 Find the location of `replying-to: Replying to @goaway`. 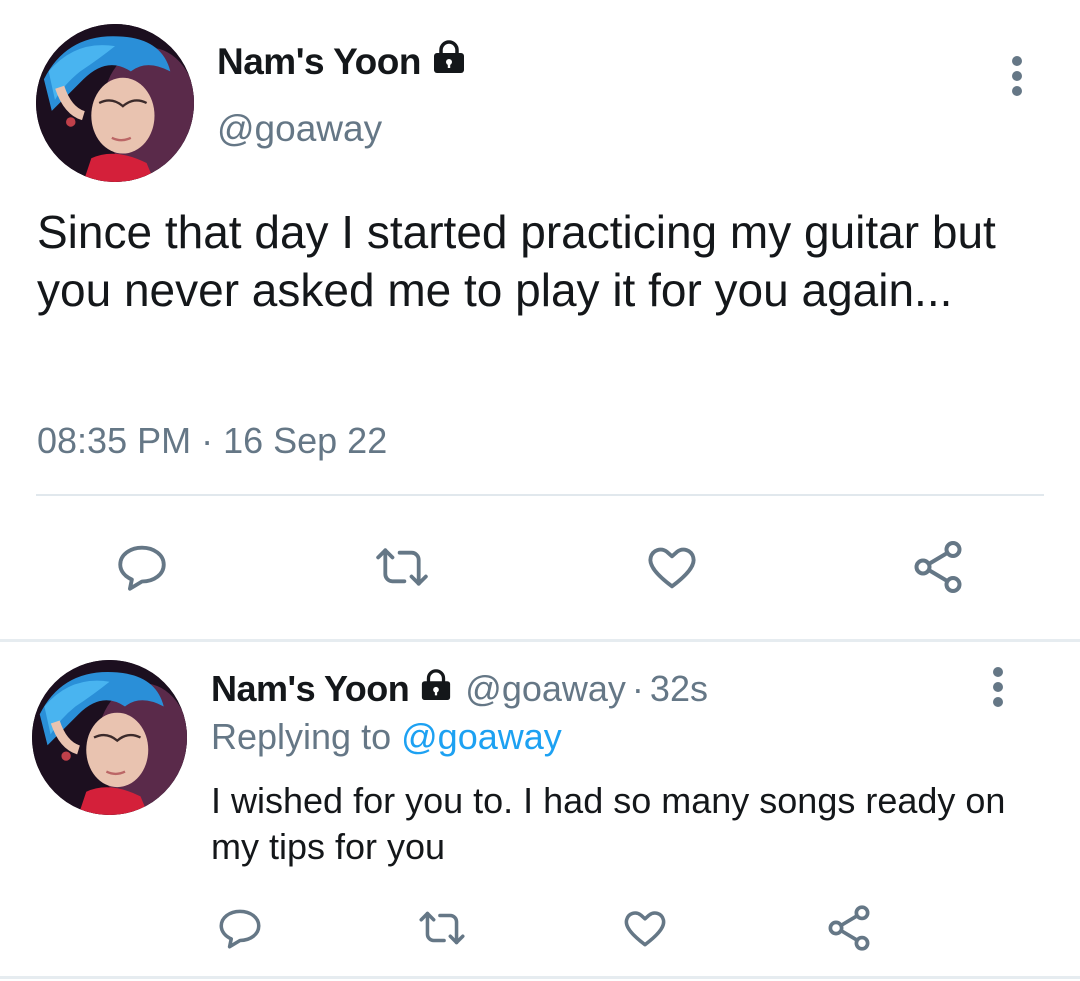

replying-to: Replying to @goaway is located at coordinates (386, 737).